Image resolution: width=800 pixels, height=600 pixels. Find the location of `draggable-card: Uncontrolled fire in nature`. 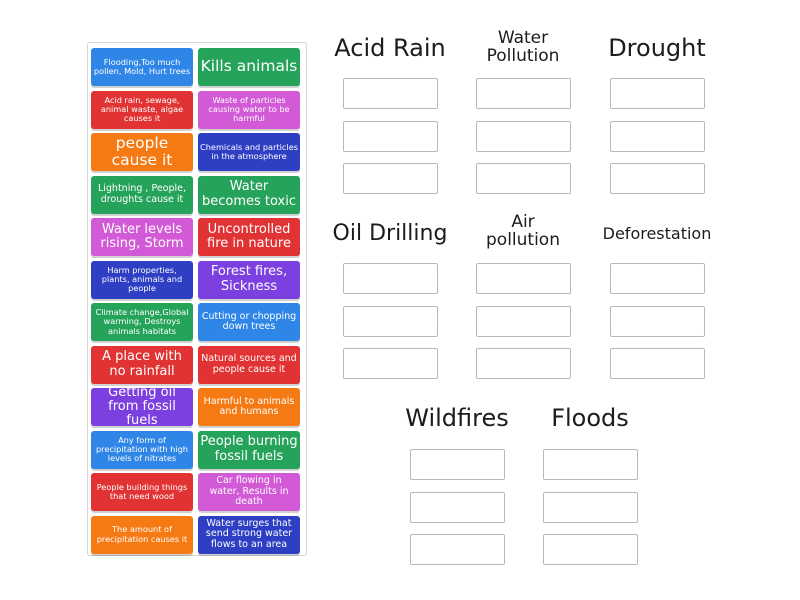

draggable-card: Uncontrolled fire in nature is located at coordinates (249, 237).